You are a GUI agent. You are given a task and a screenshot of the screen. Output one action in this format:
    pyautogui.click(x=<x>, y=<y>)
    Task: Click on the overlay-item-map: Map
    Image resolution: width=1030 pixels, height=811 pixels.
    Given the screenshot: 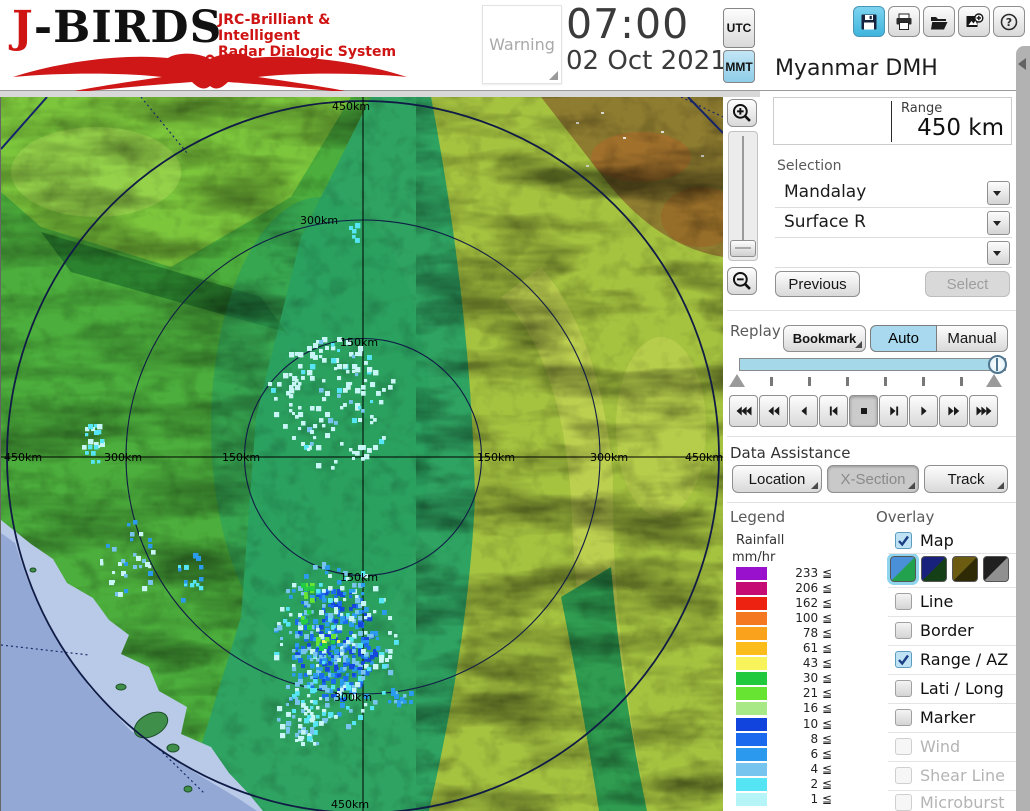 What is the action you would take?
    pyautogui.click(x=952, y=543)
    